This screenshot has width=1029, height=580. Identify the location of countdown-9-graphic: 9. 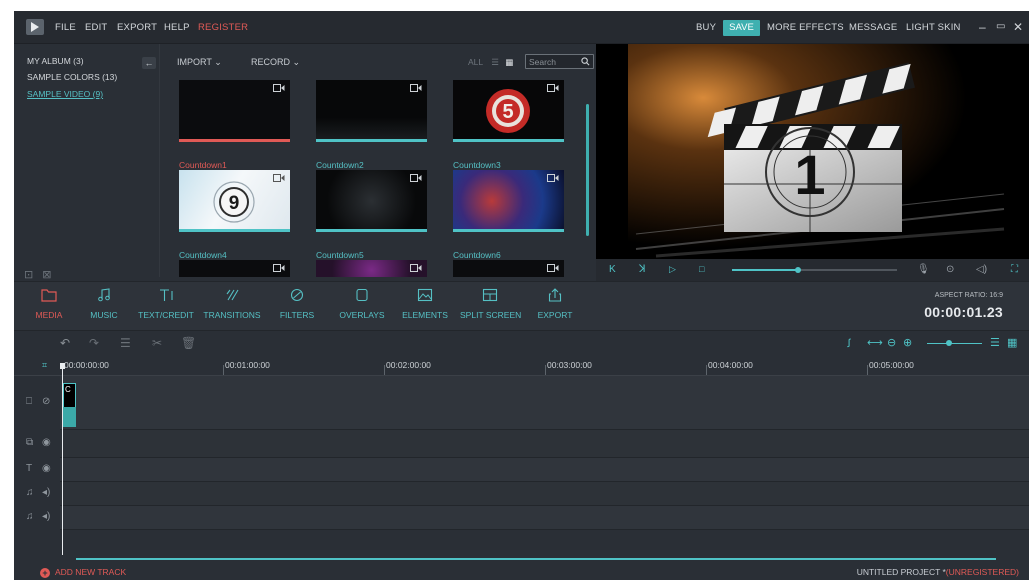
(234, 202).